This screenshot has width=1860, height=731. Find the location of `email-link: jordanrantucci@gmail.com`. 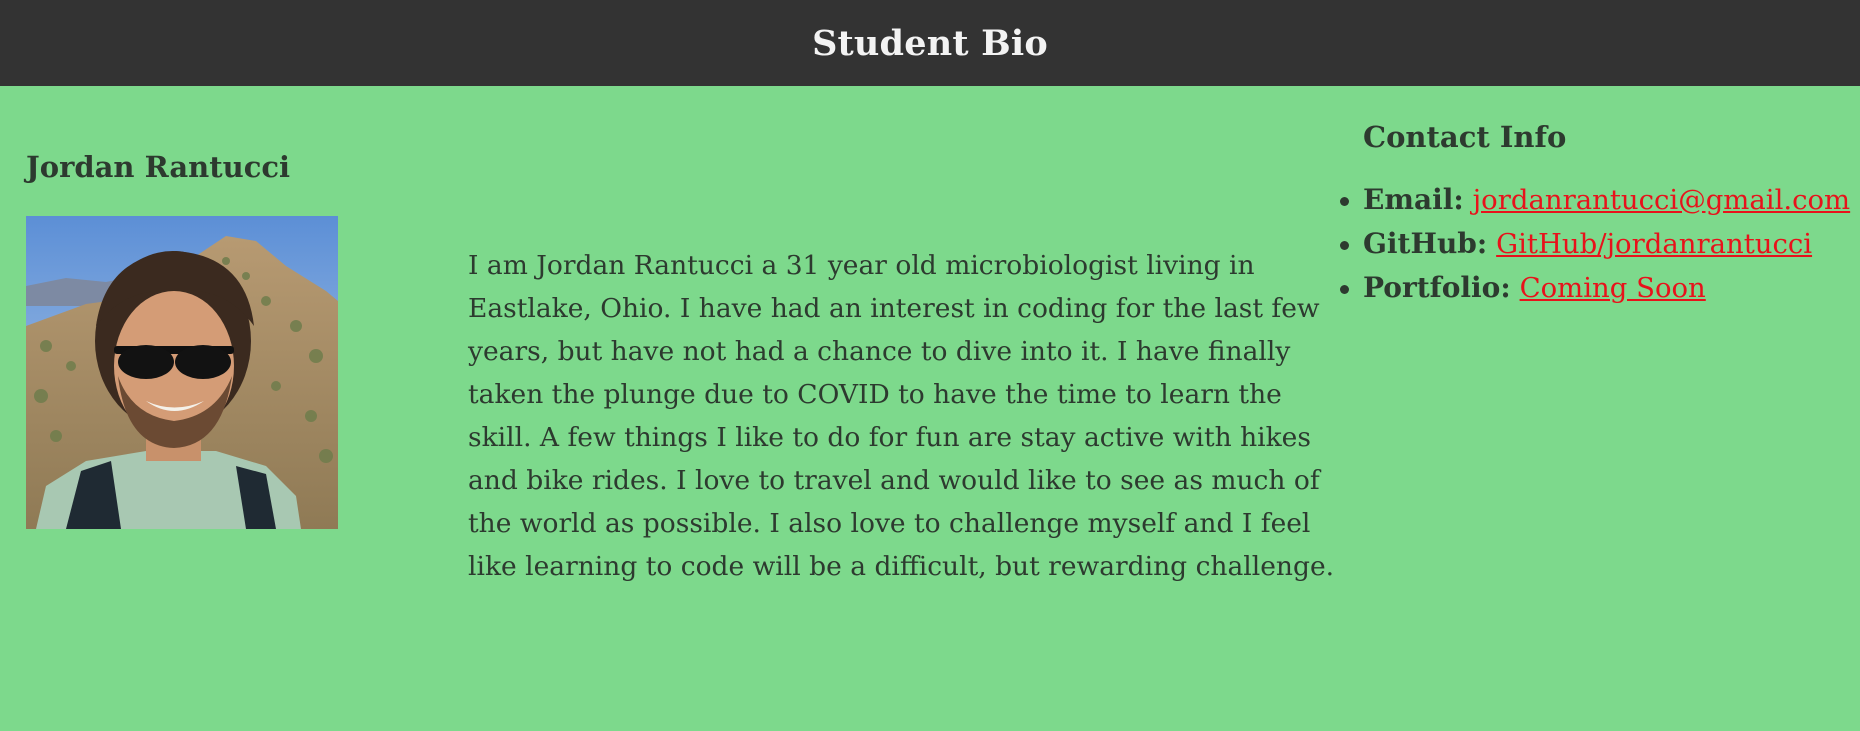

email-link: jordanrantucci@gmail.com is located at coordinates (1662, 200).